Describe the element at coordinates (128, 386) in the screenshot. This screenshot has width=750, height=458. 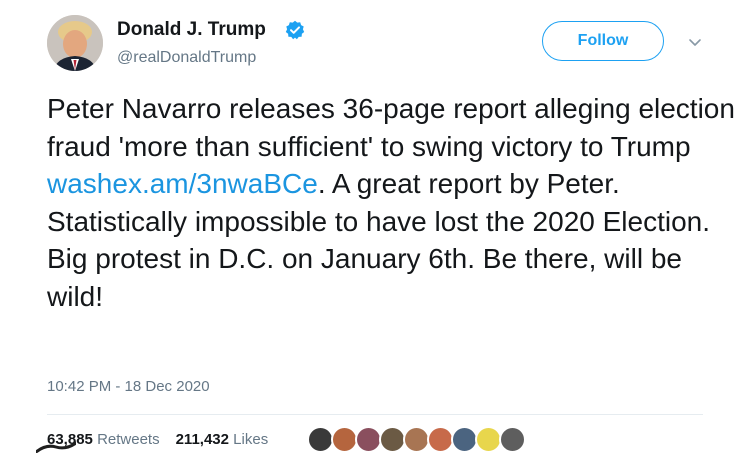
I see `tweet-timestamp: 10:42 PM - 18 Dec 2020` at that location.